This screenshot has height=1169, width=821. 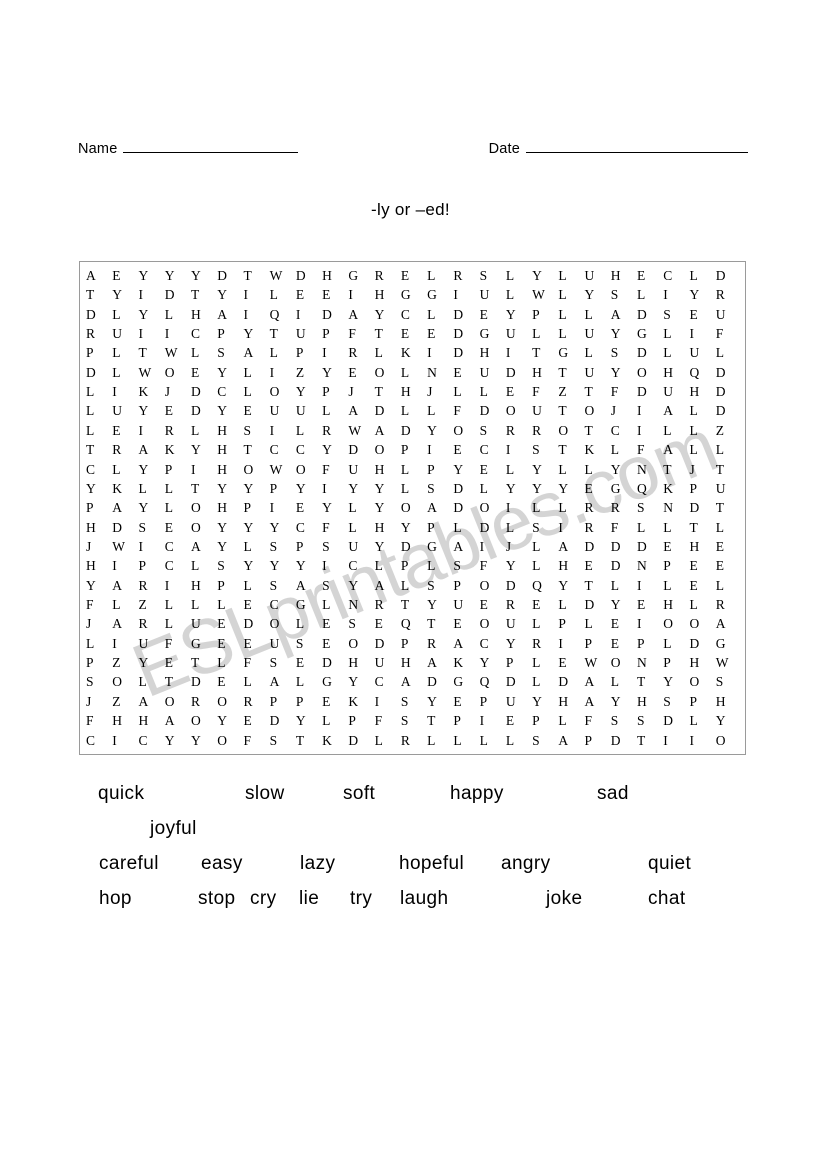 What do you see at coordinates (702, 372) in the screenshot?
I see `grid-cell: Q` at bounding box center [702, 372].